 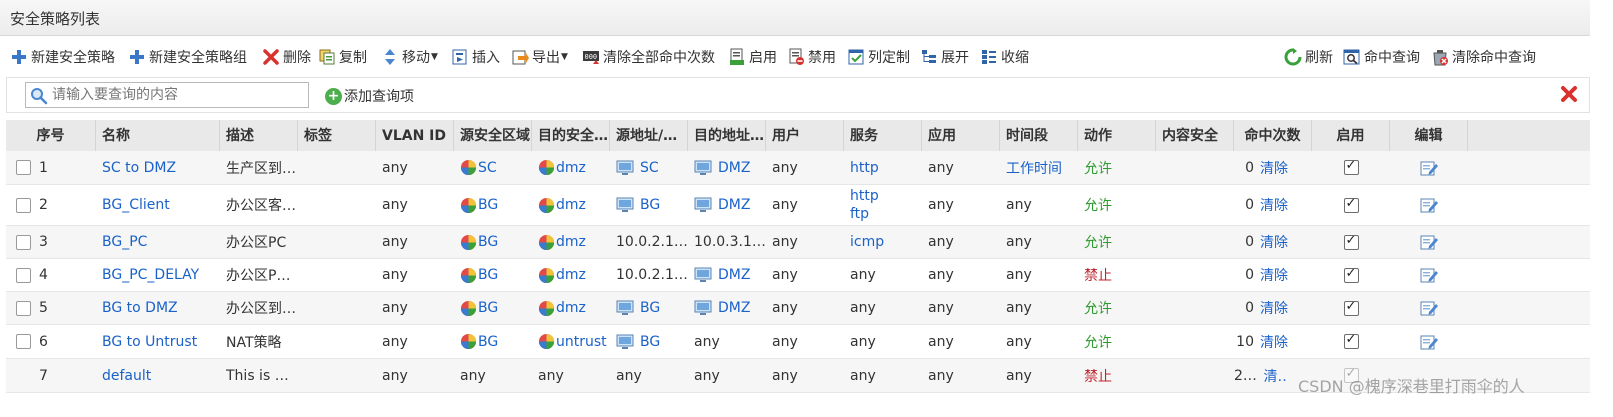 I want to click on policy-name-link: BG to Untrust, so click(x=149, y=342).